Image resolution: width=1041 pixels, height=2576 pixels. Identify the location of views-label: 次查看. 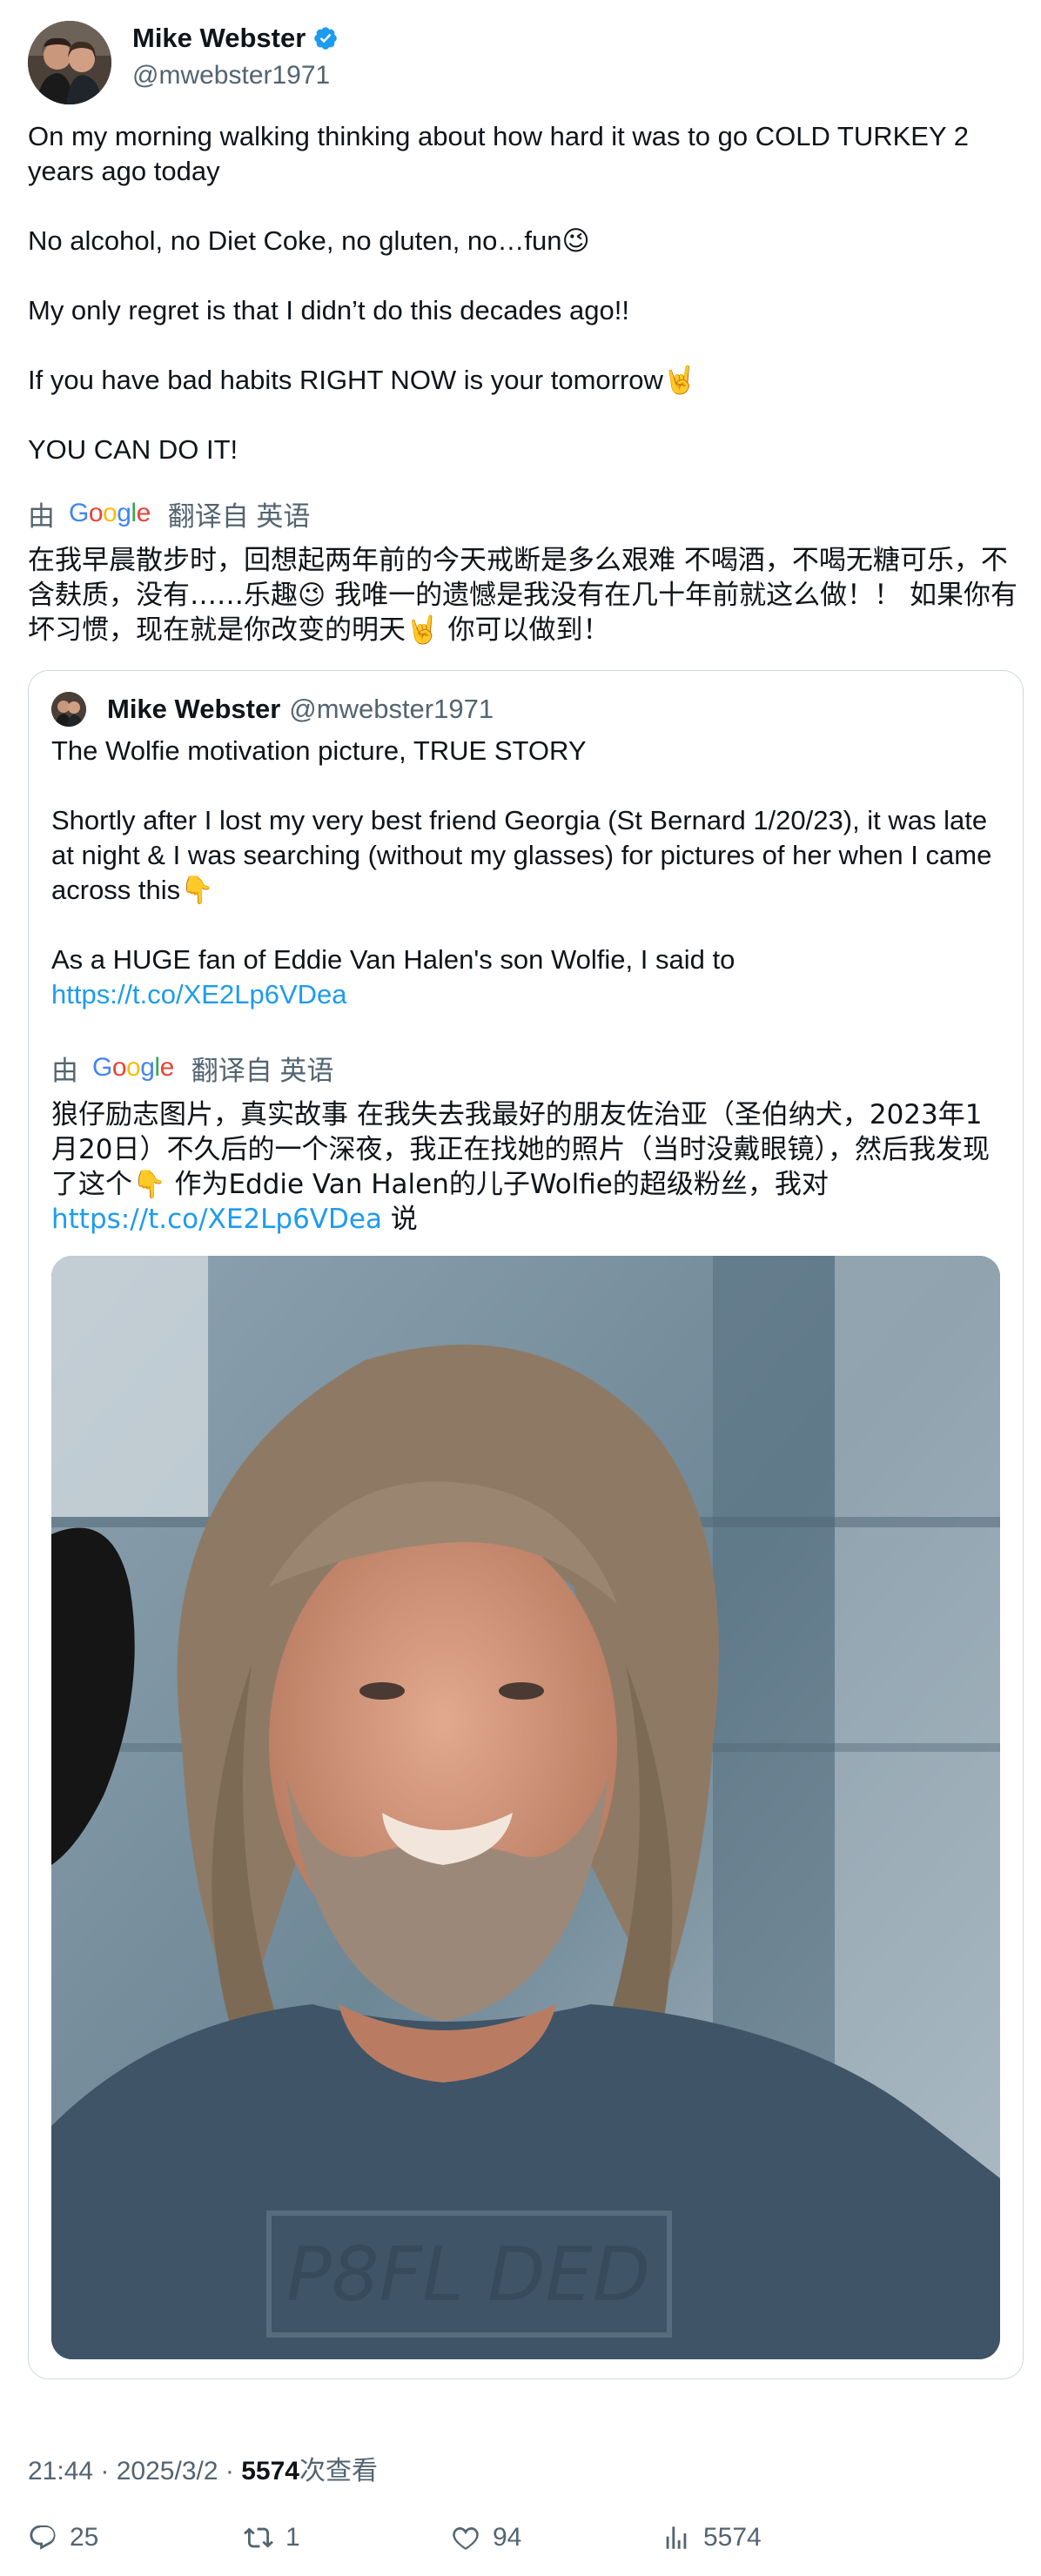
(339, 2471).